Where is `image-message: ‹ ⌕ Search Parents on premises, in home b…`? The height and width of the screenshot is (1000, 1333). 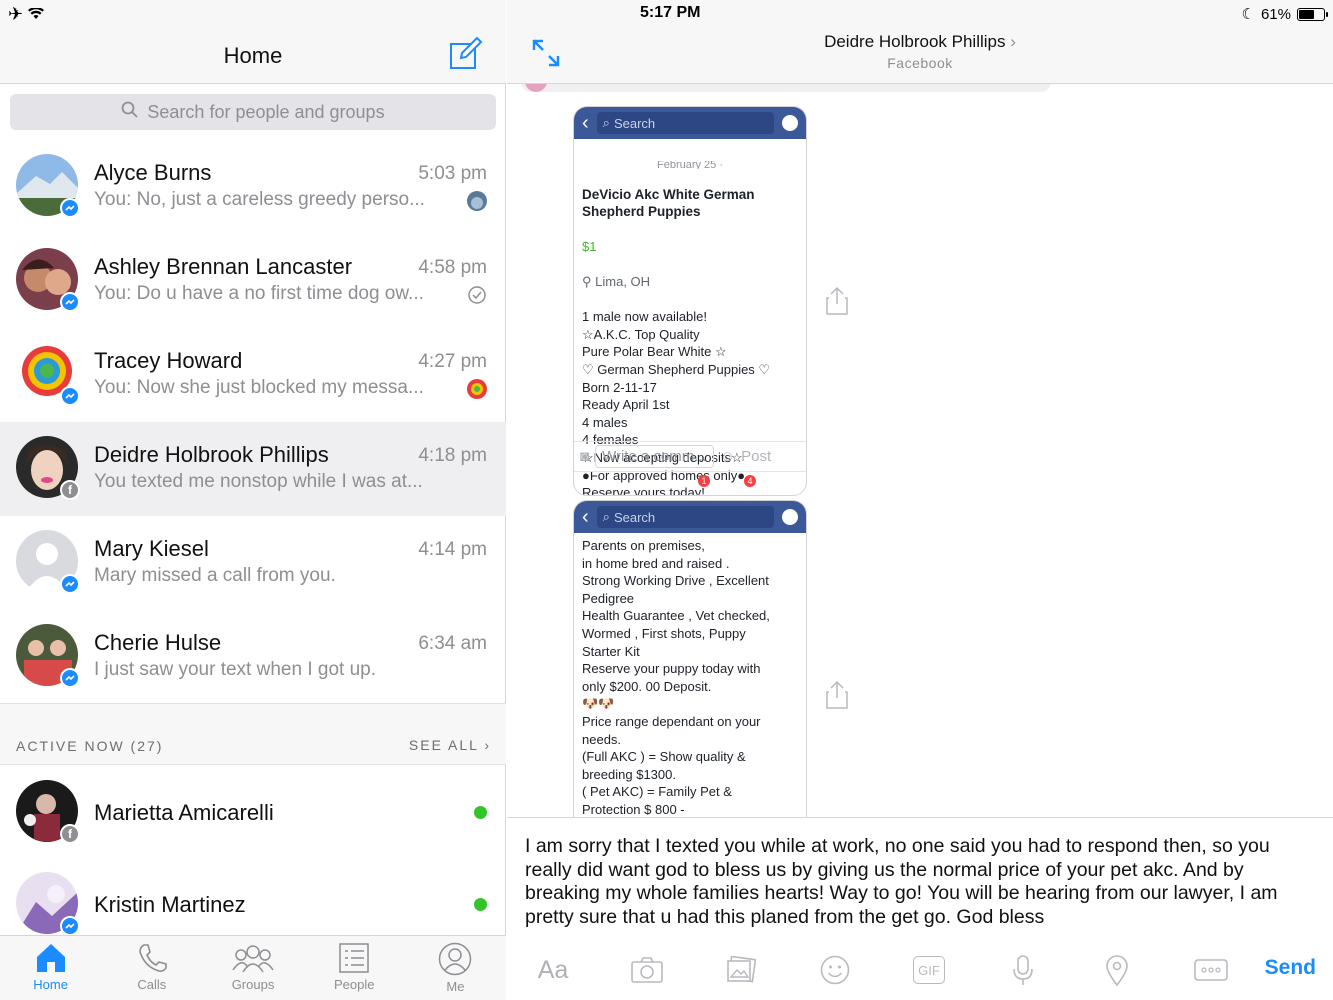 image-message: ‹ ⌕ Search Parents on premises, in home b… is located at coordinates (690, 658).